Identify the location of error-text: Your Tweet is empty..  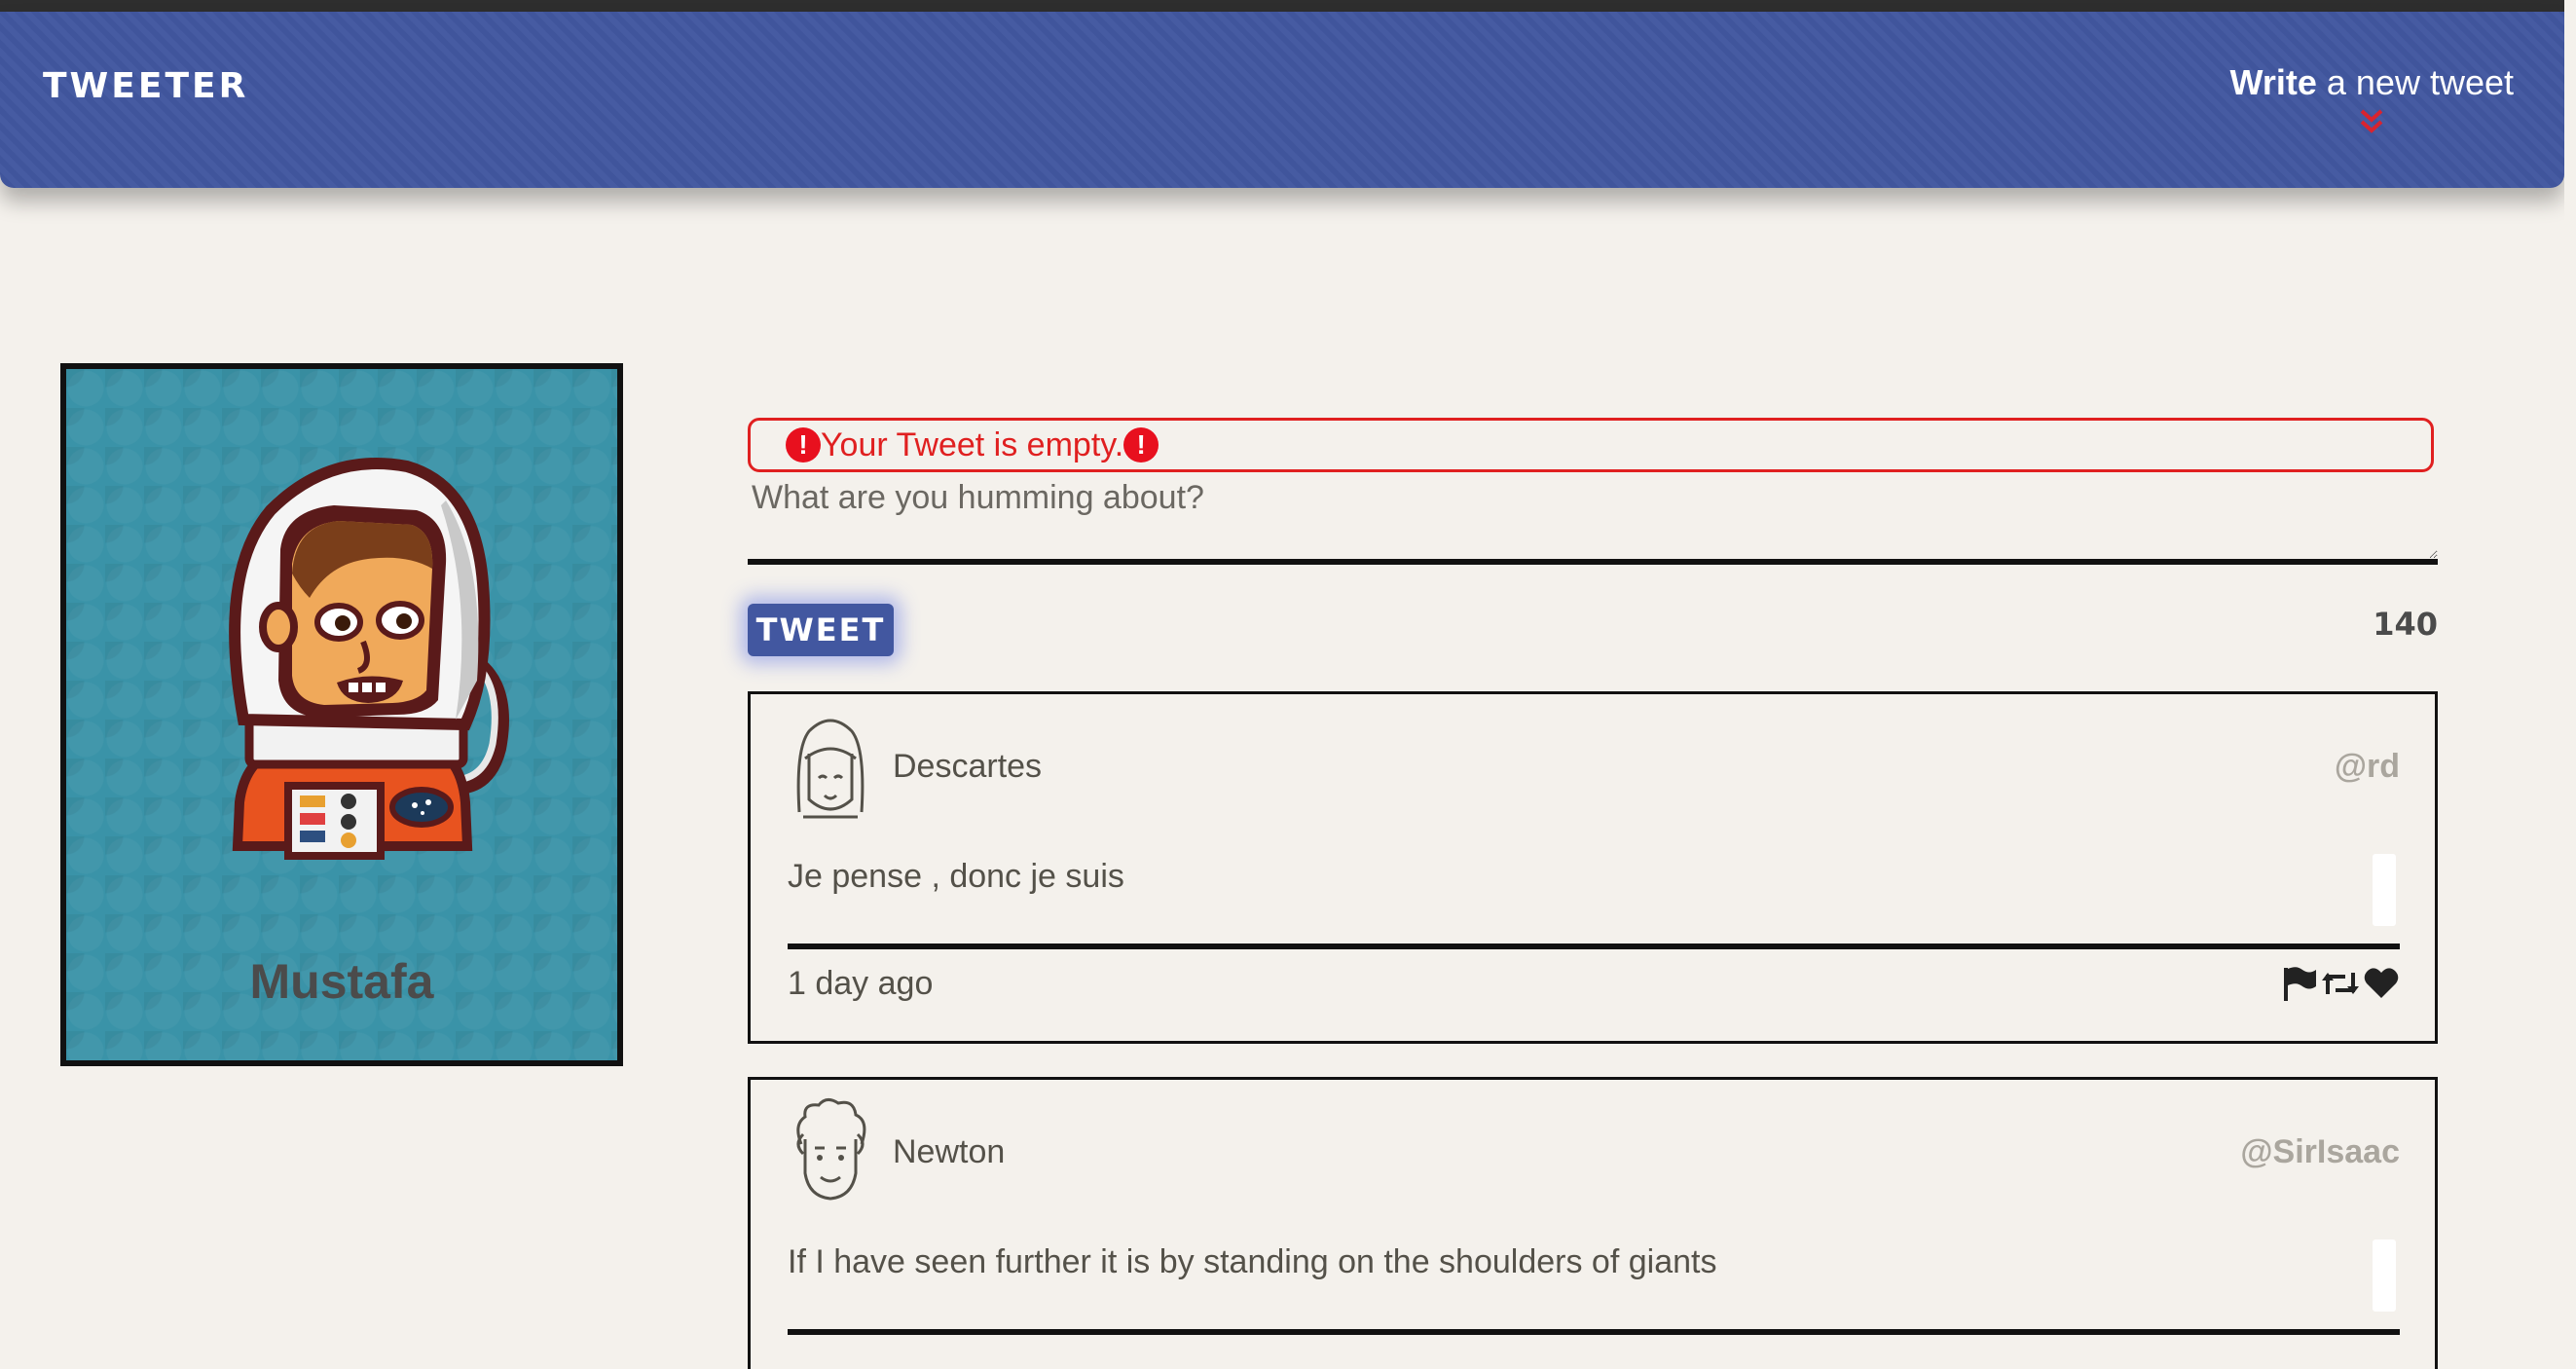
(972, 444).